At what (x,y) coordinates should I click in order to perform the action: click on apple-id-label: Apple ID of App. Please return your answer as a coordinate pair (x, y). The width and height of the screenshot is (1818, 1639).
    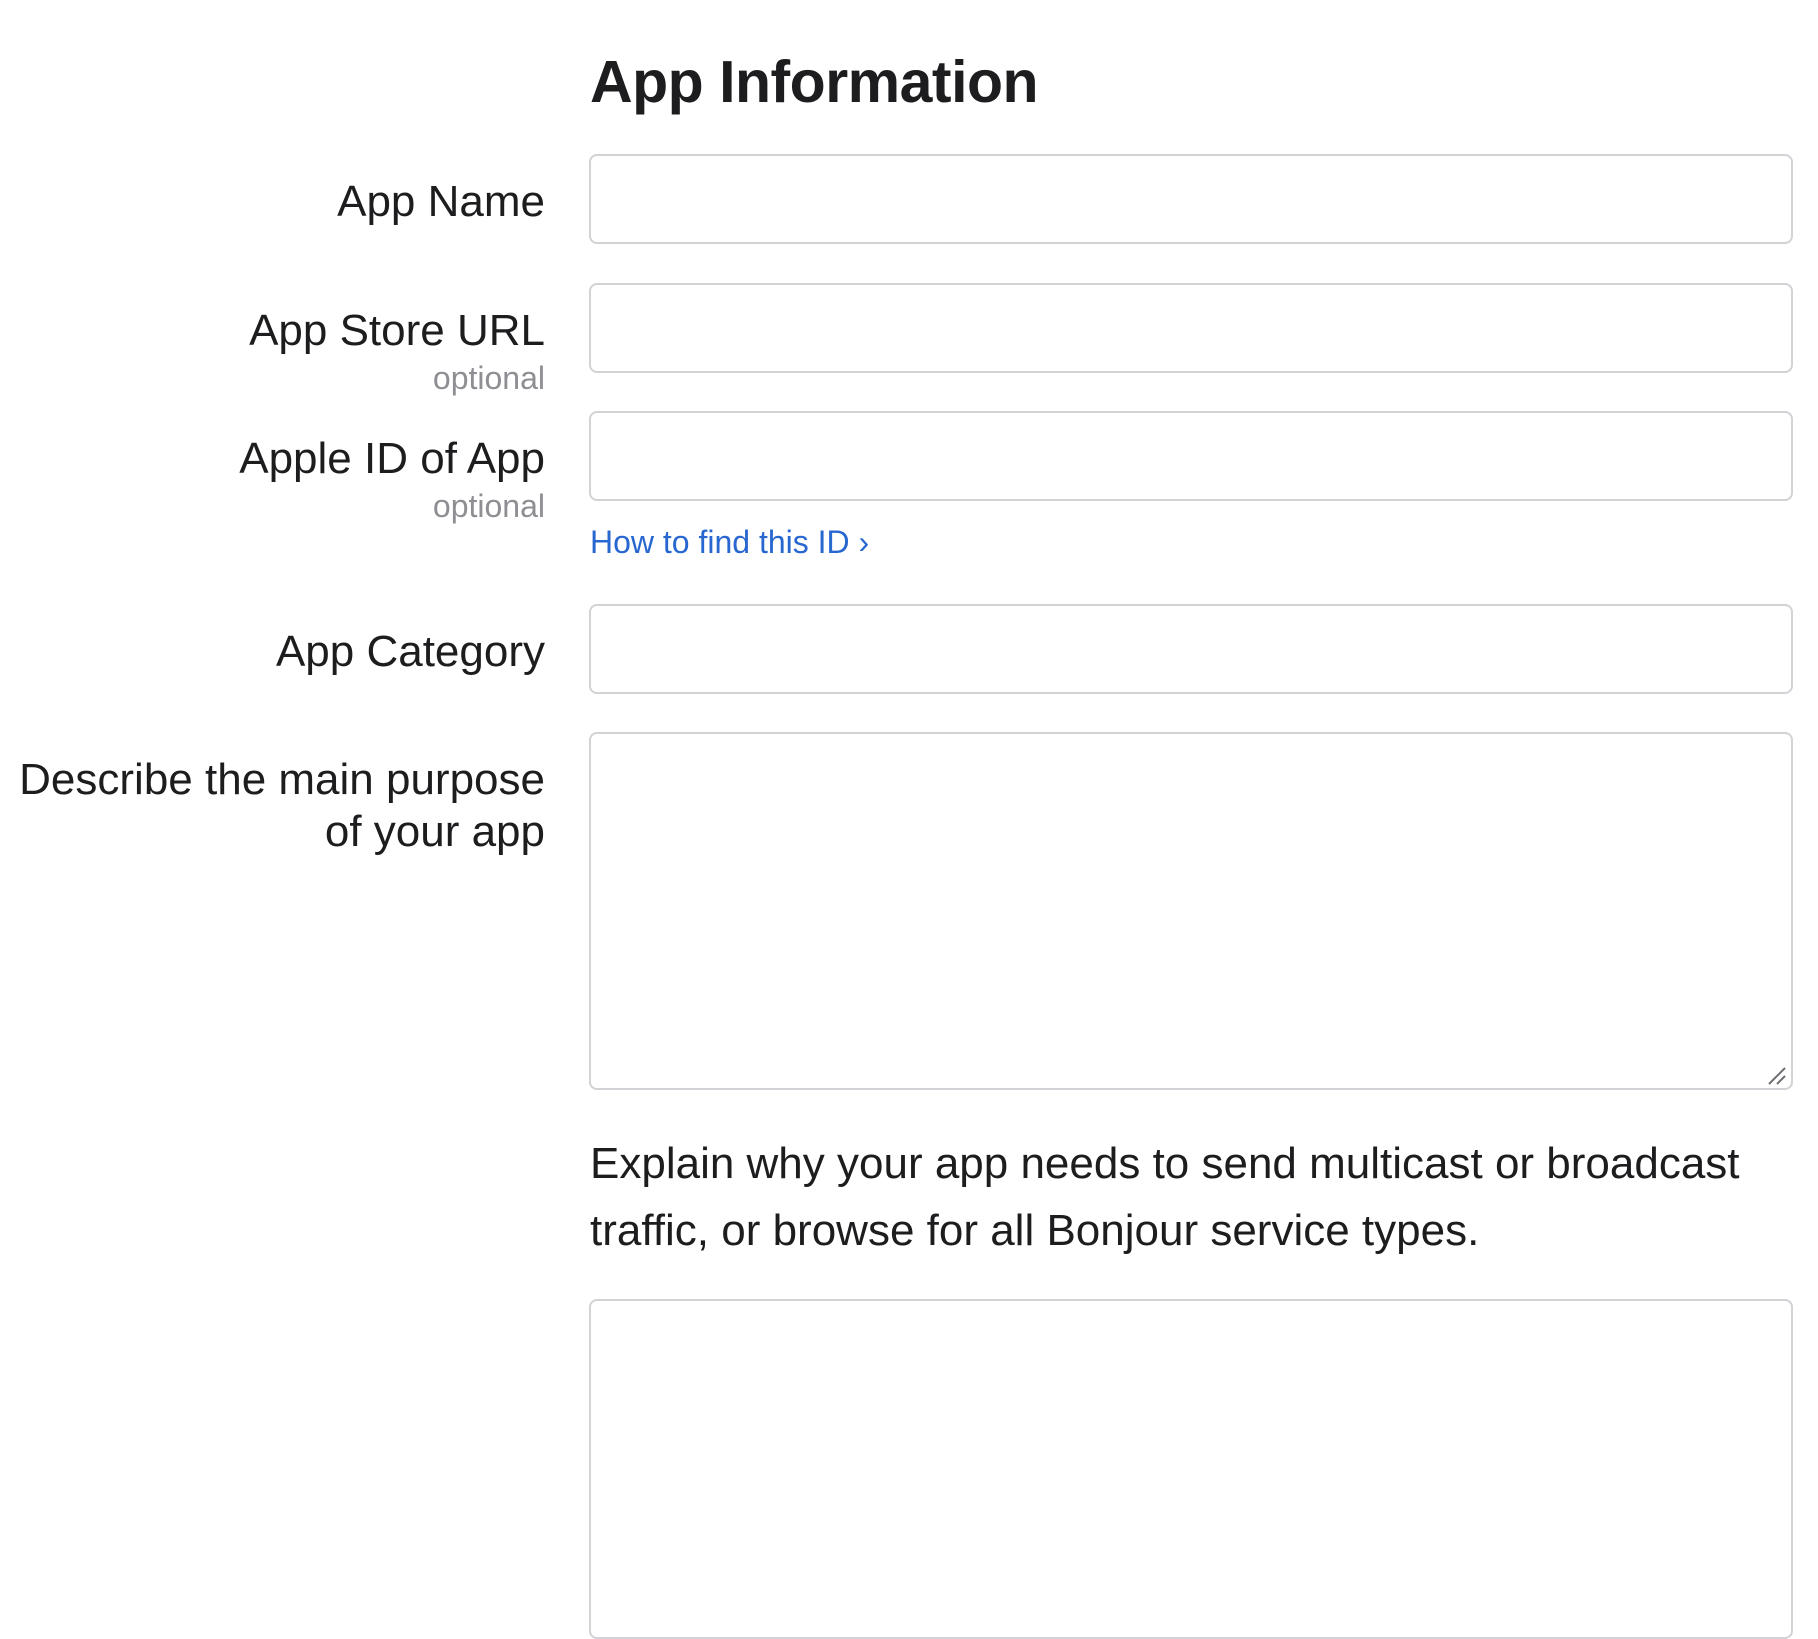
    Looking at the image, I should click on (392, 458).